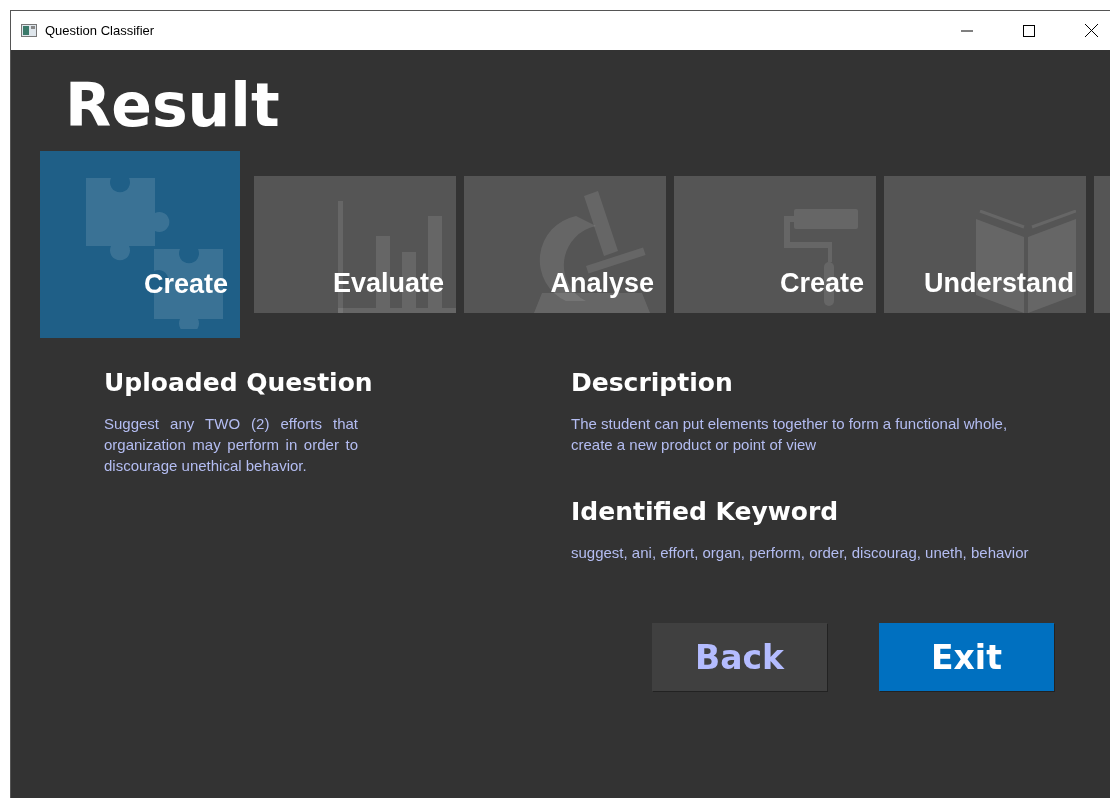 This screenshot has width=1110, height=798. I want to click on section-title: Description, so click(652, 382).